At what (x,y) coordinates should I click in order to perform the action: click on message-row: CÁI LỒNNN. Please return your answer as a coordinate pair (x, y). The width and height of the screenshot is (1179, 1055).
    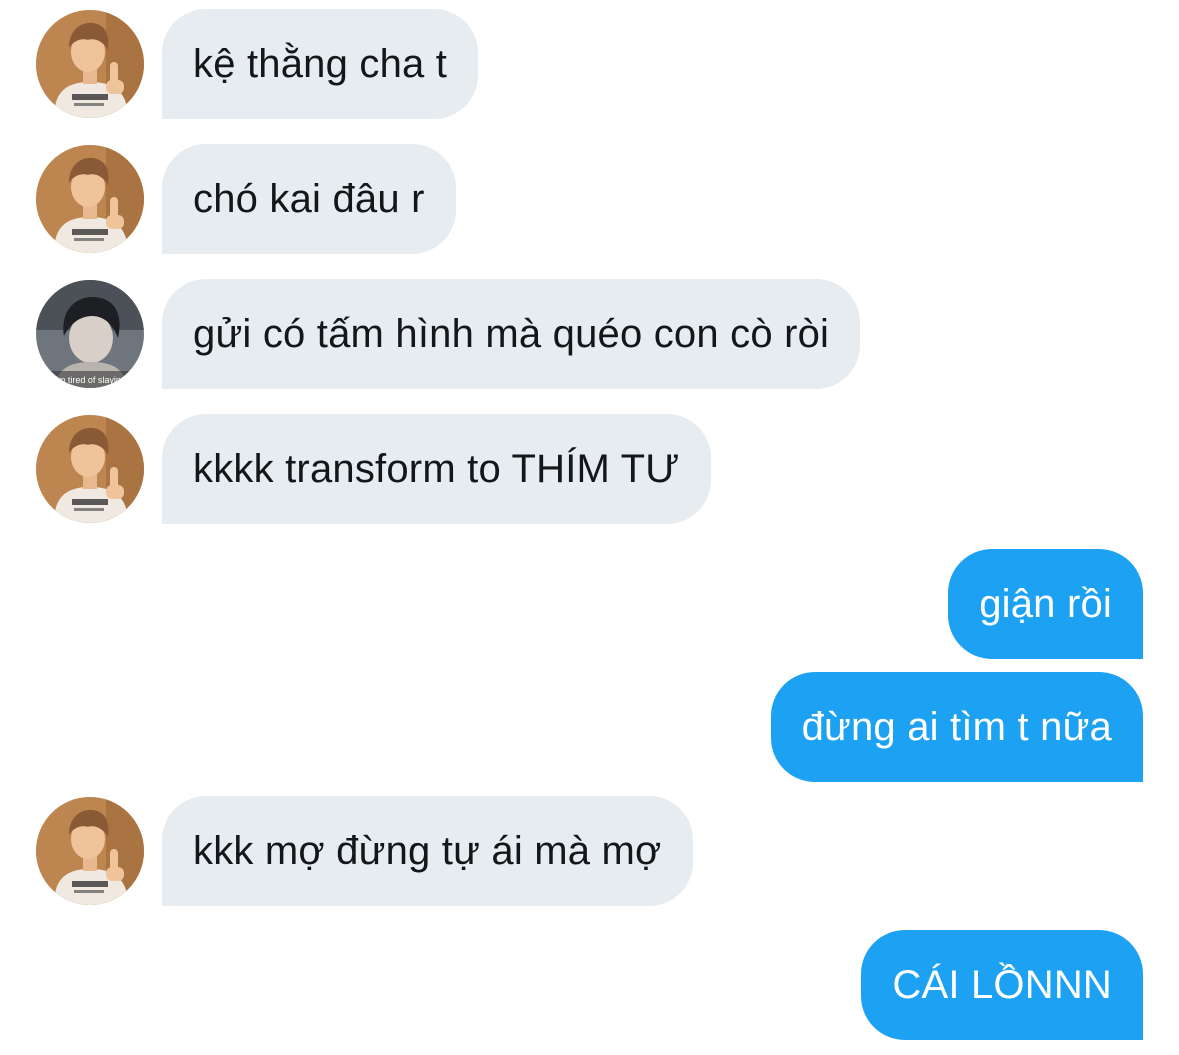
    Looking at the image, I should click on (589, 985).